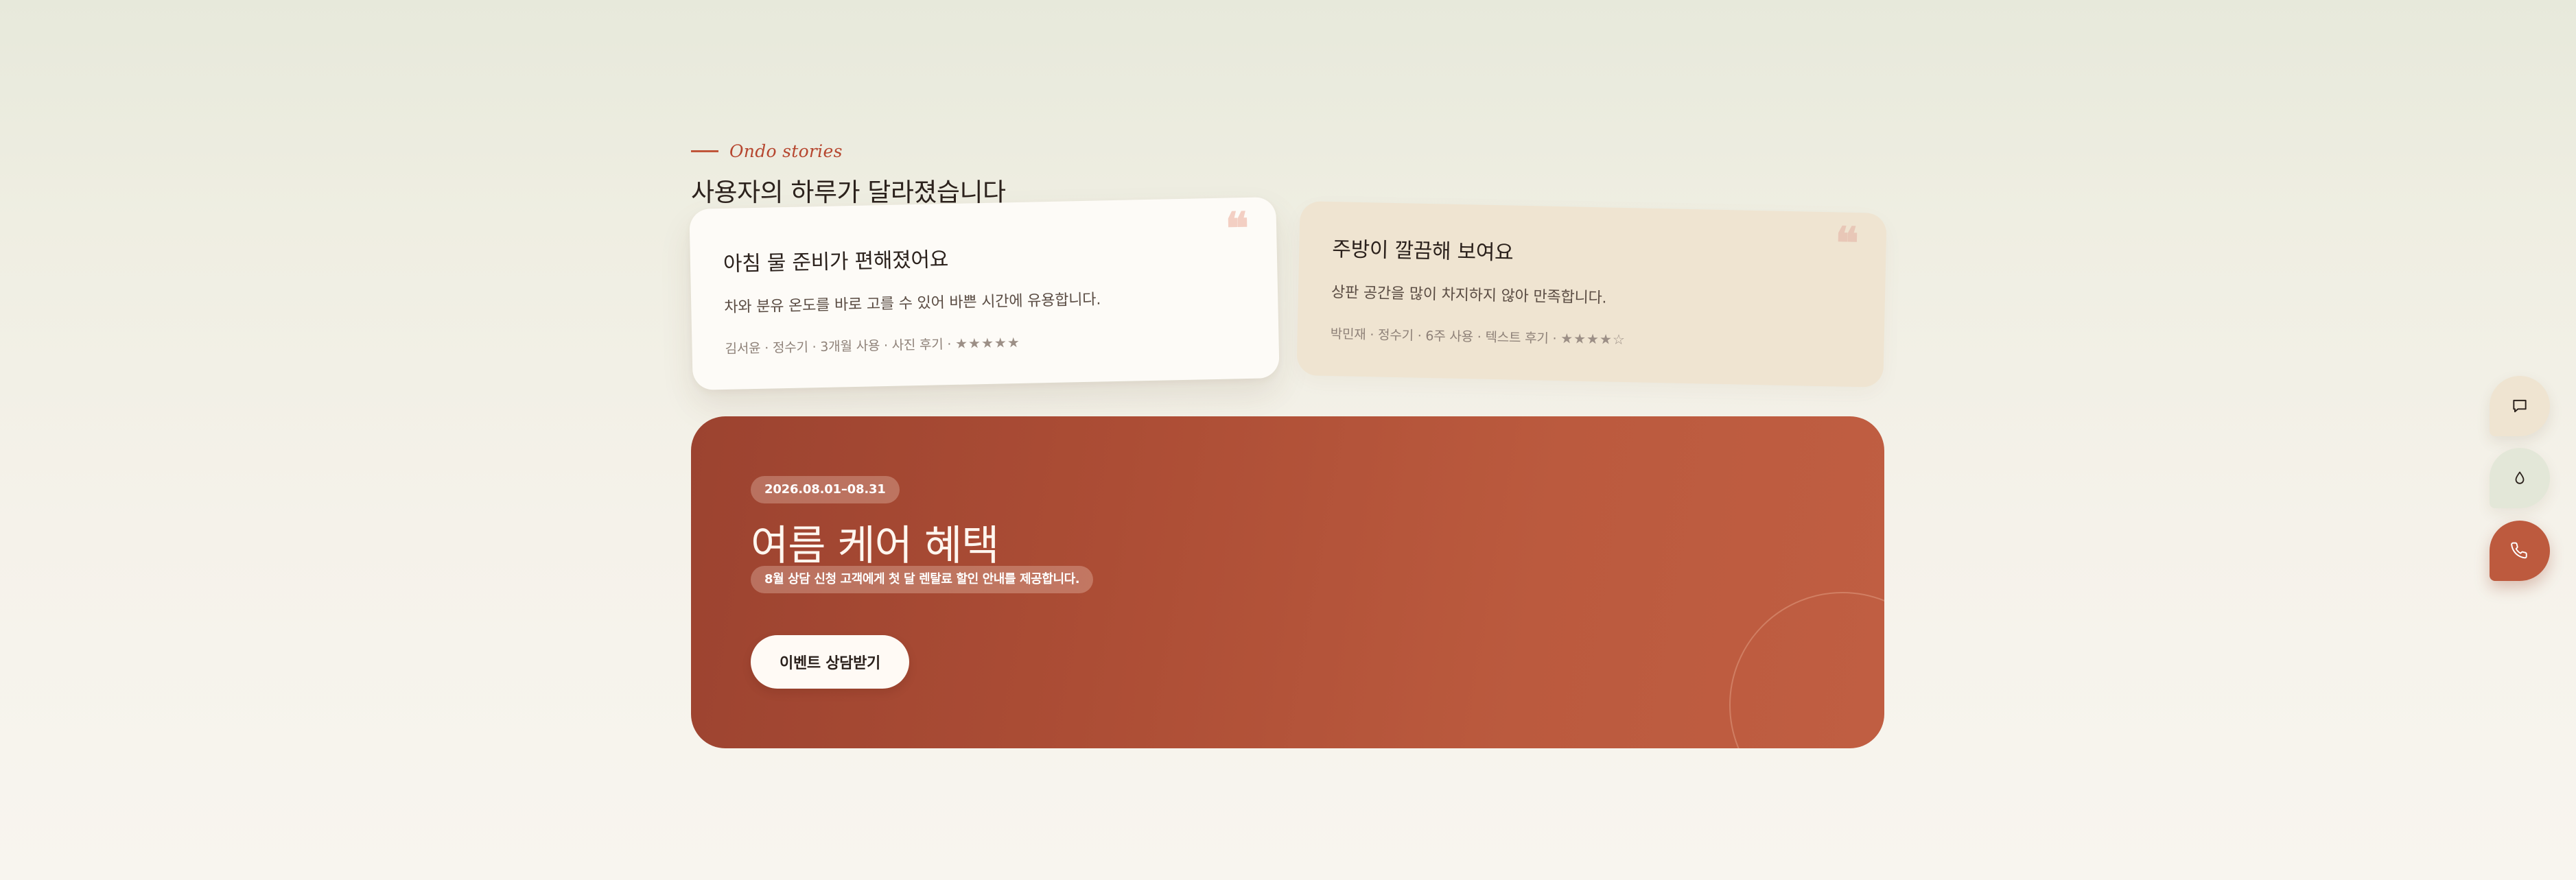 This screenshot has width=2576, height=880. Describe the element at coordinates (1469, 295) in the screenshot. I see `review-body: 상판 공간을 많이 차지하지 않아 만족합니다.` at that location.